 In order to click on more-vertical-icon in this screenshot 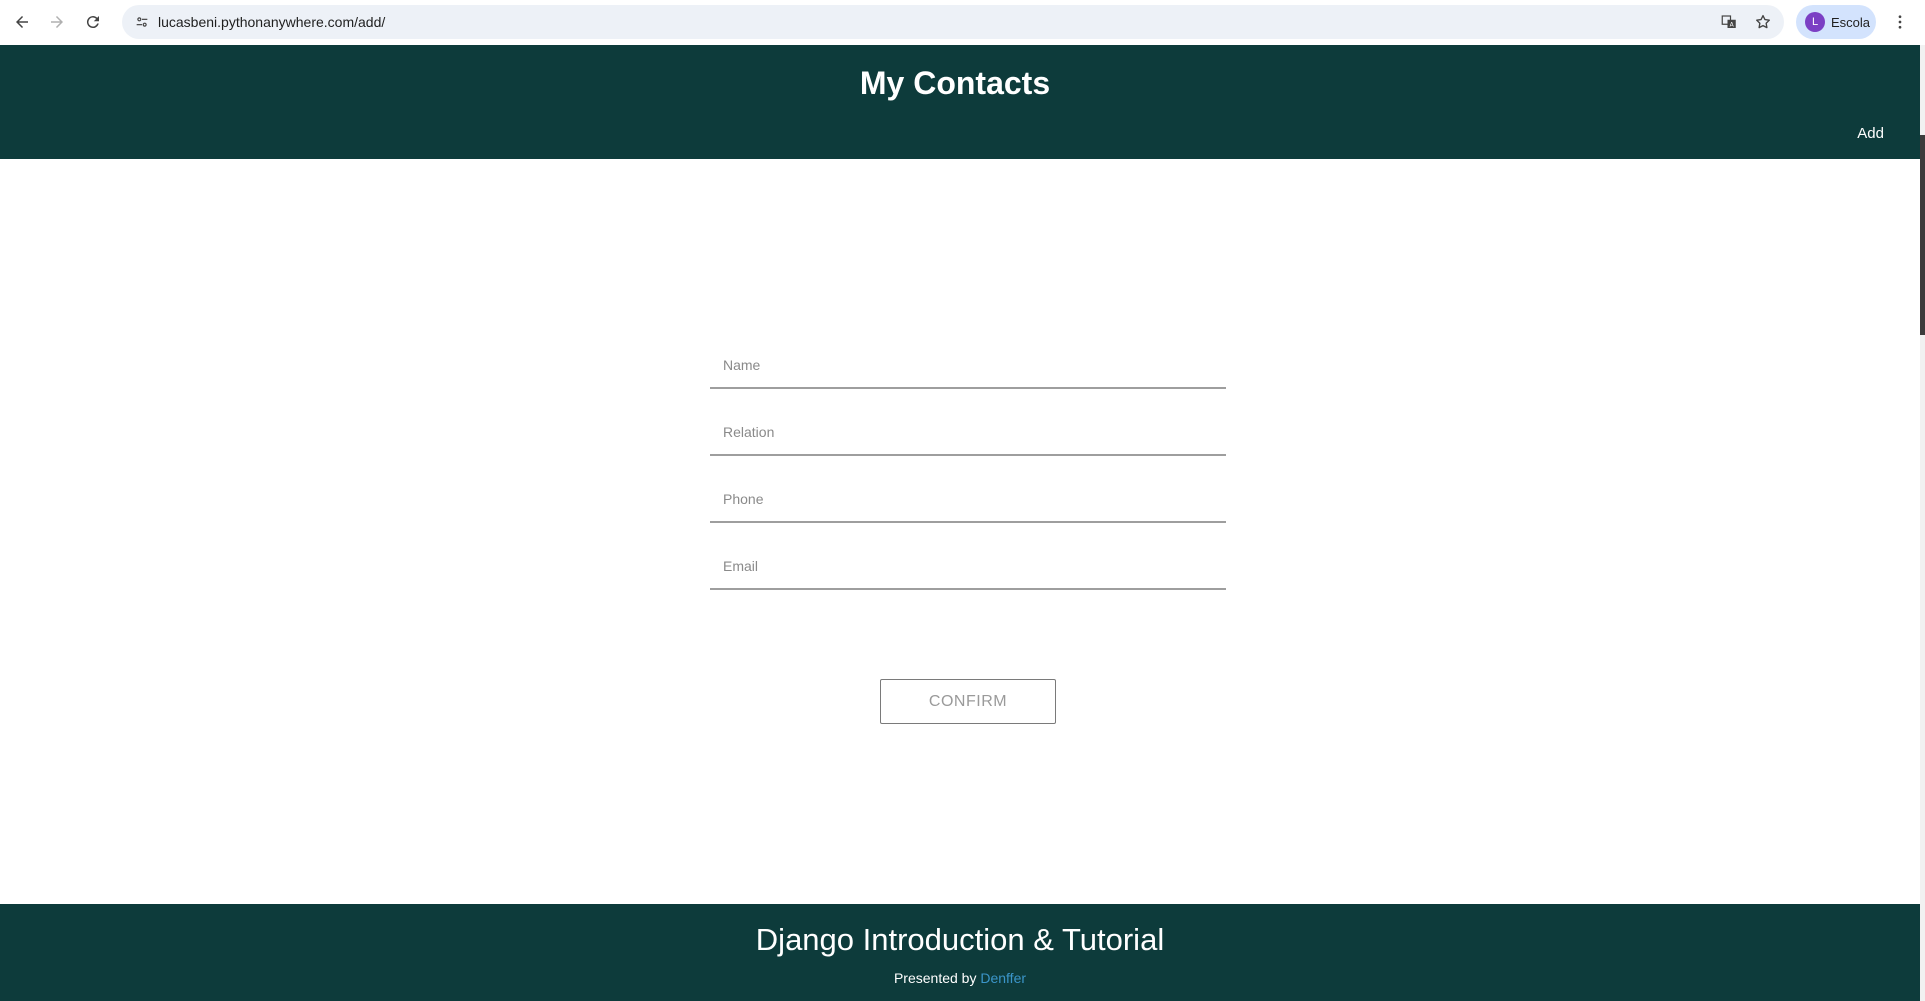, I will do `click(1900, 22)`.